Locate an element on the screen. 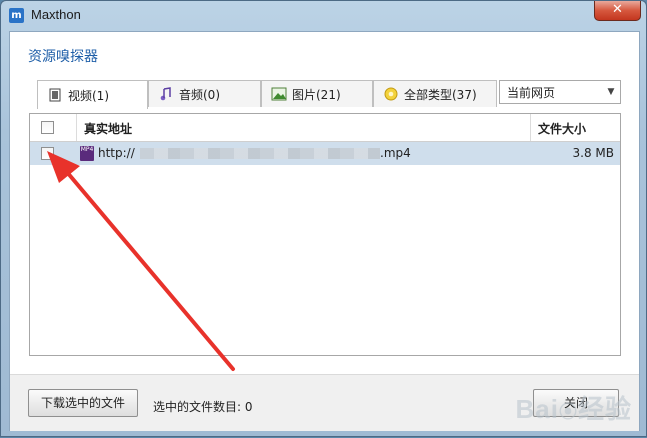  tab-video-label: 视频(1) is located at coordinates (88, 95).